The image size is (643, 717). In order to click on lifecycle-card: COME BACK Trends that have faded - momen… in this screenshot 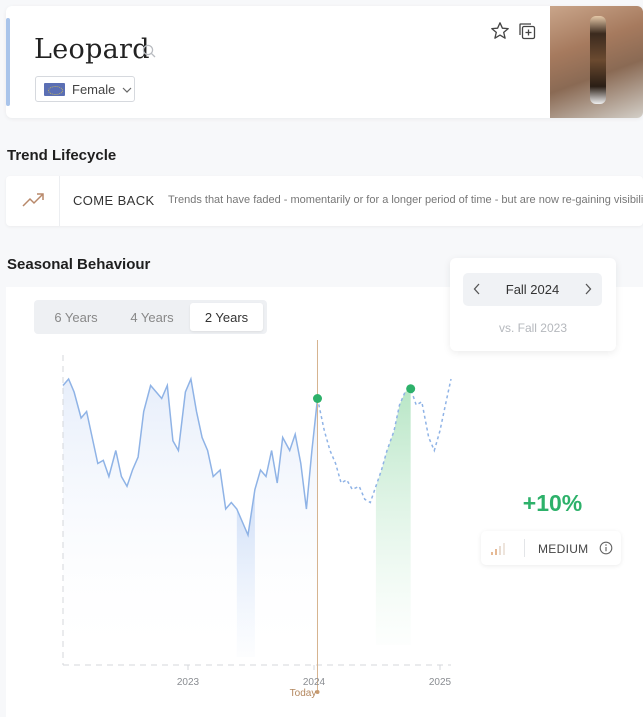, I will do `click(324, 201)`.